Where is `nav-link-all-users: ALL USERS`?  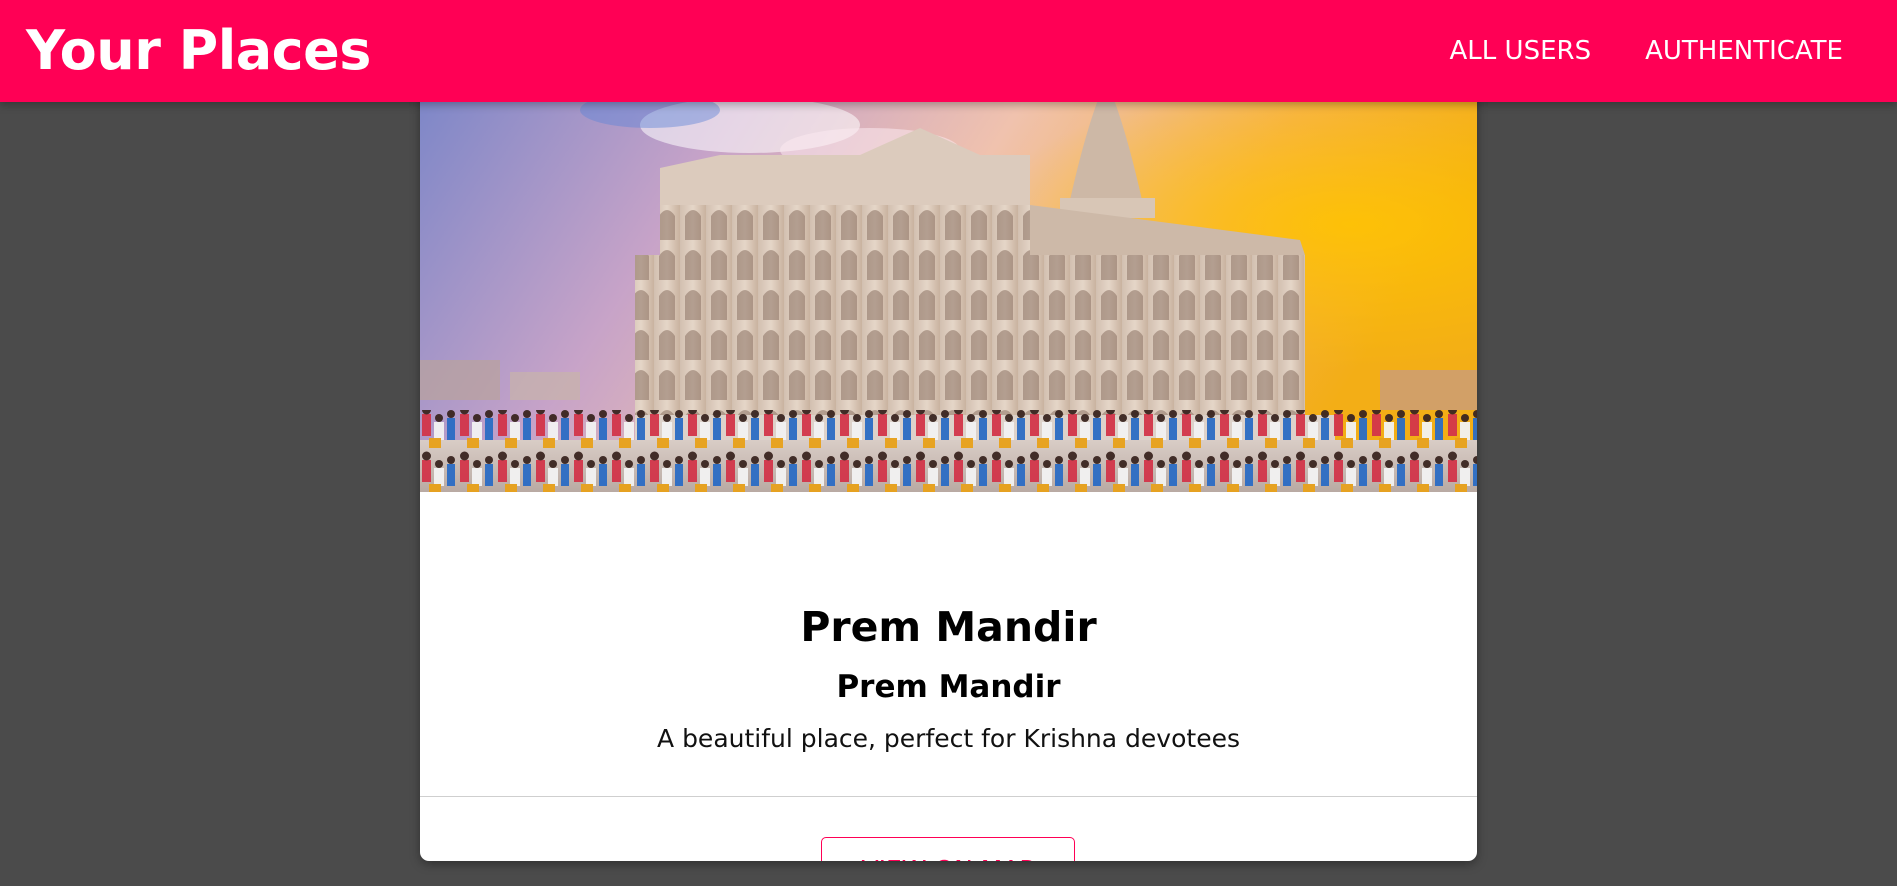 nav-link-all-users: ALL USERS is located at coordinates (1521, 51).